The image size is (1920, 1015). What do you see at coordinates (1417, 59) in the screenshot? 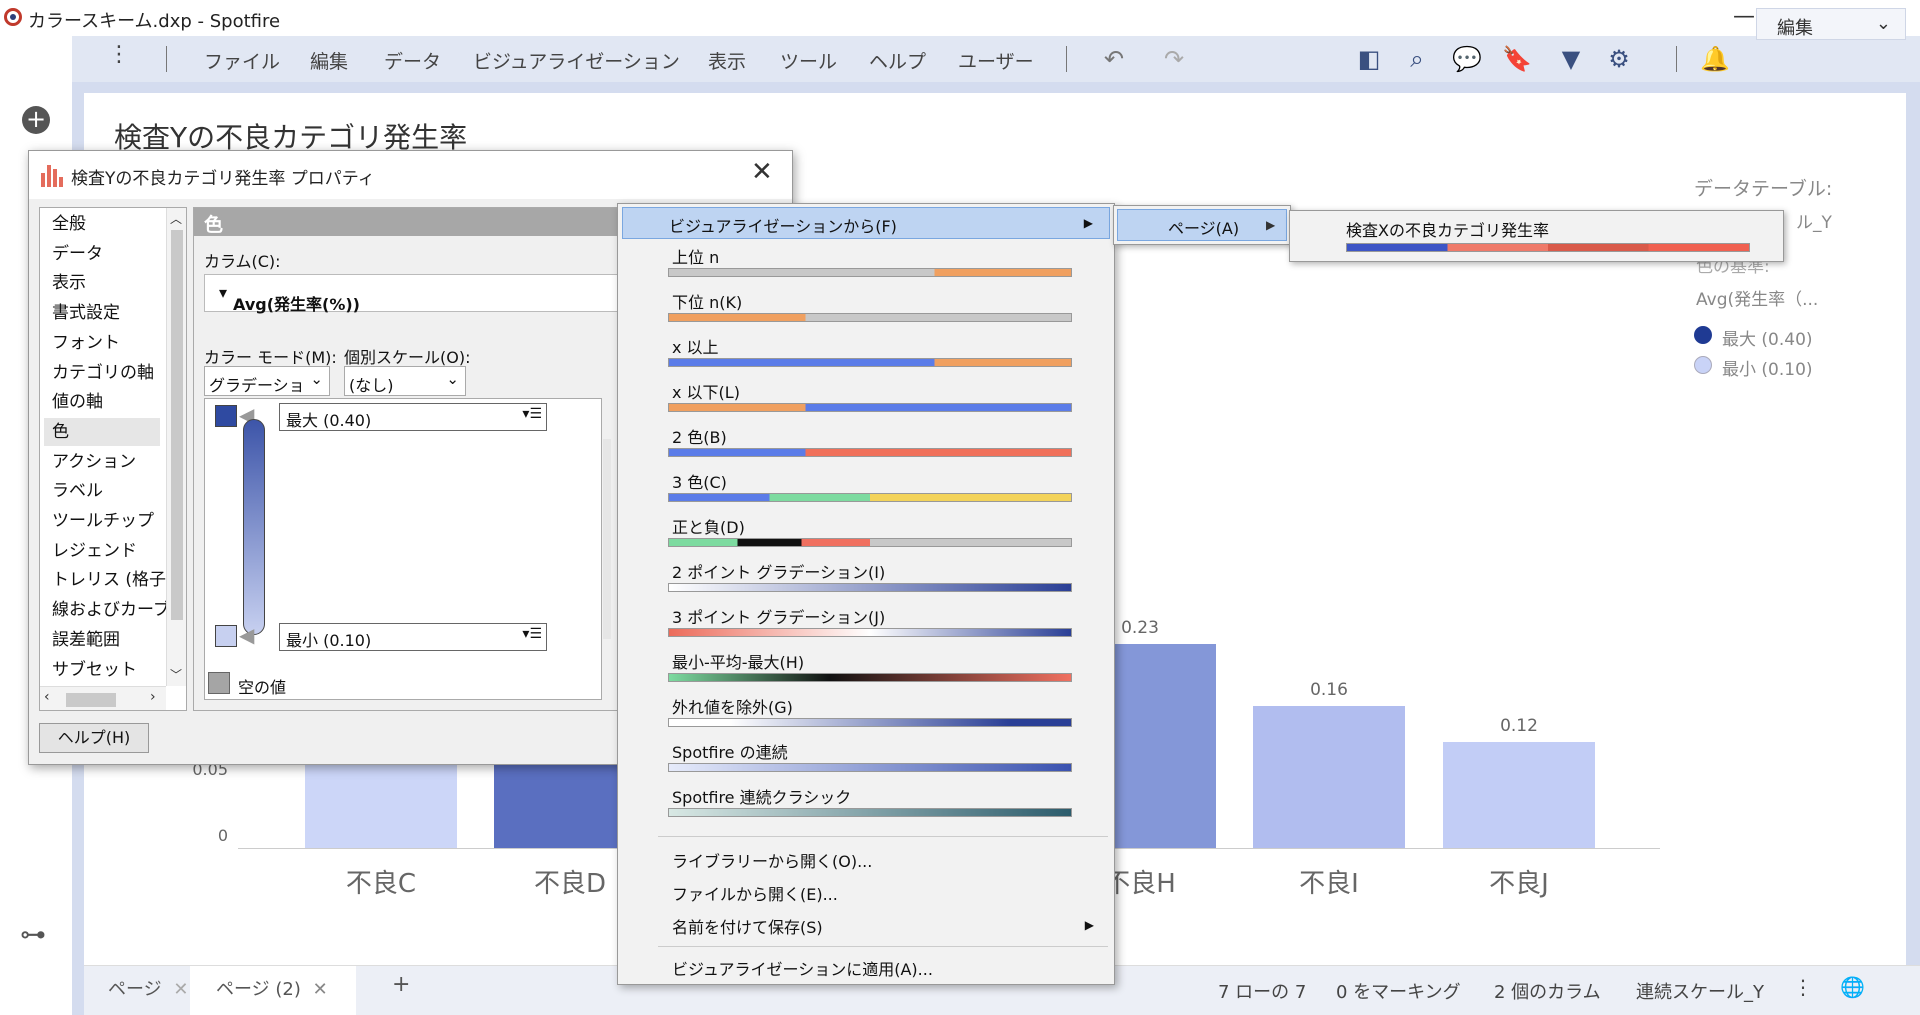
I see `search-icon: ⌕` at bounding box center [1417, 59].